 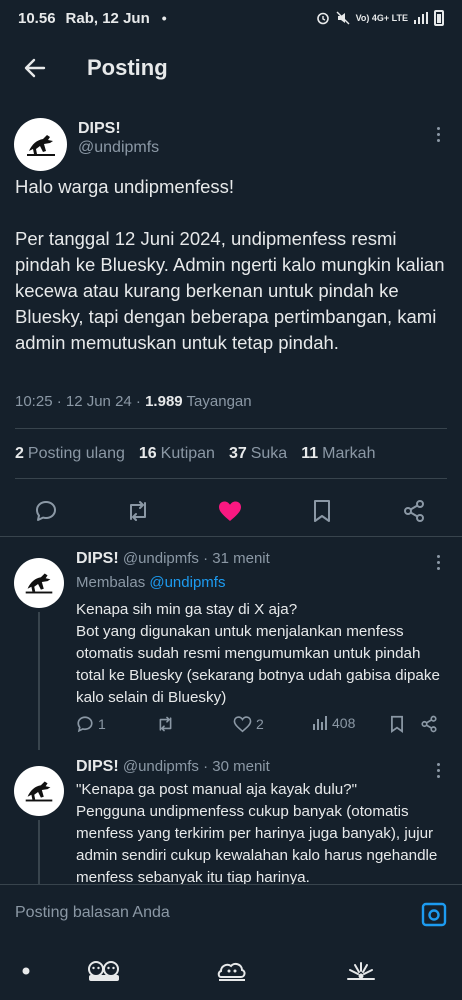 I want to click on status-date: Rab, 12 Jun, so click(x=107, y=18).